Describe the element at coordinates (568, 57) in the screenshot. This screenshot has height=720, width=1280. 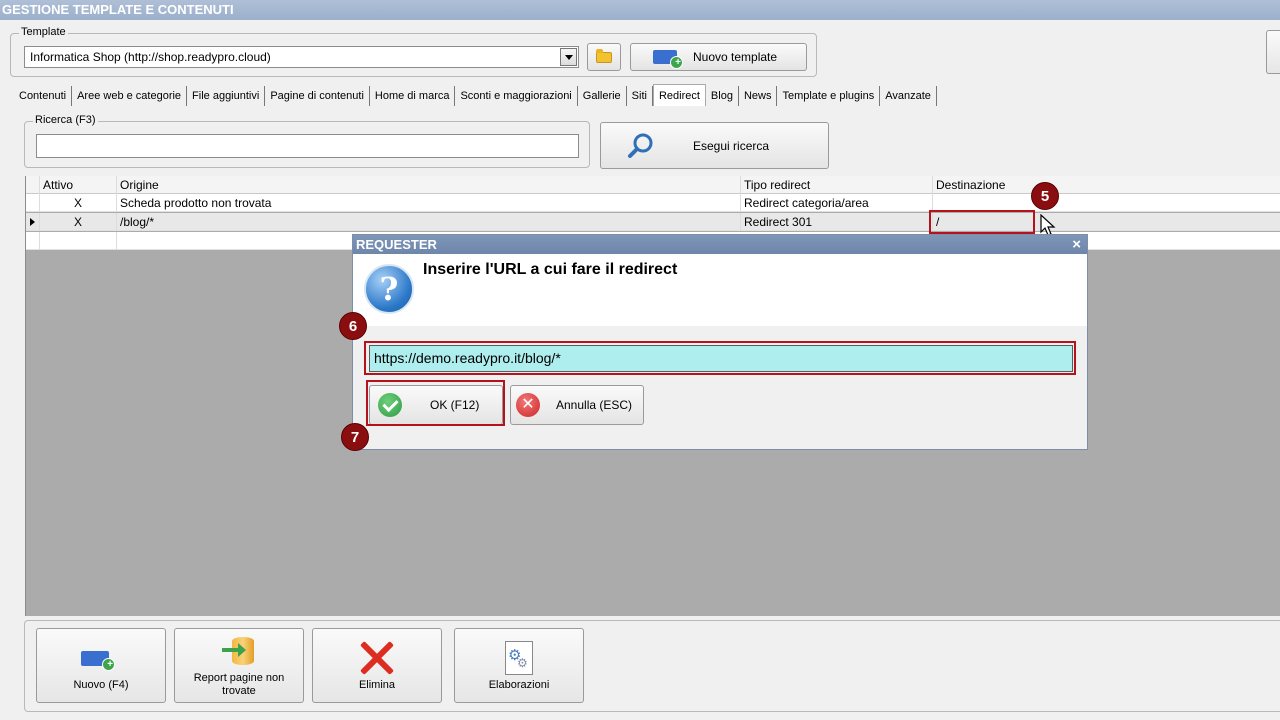
I see `chevron-down-icon` at that location.